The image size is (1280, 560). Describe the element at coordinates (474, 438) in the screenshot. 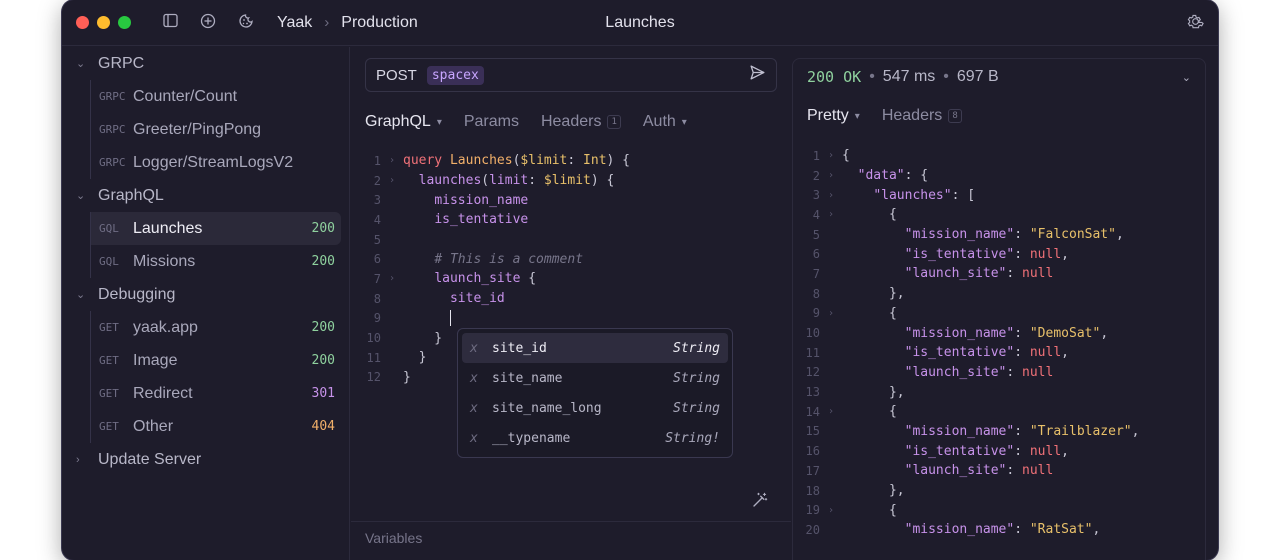

I see `kind-icon: x` at that location.